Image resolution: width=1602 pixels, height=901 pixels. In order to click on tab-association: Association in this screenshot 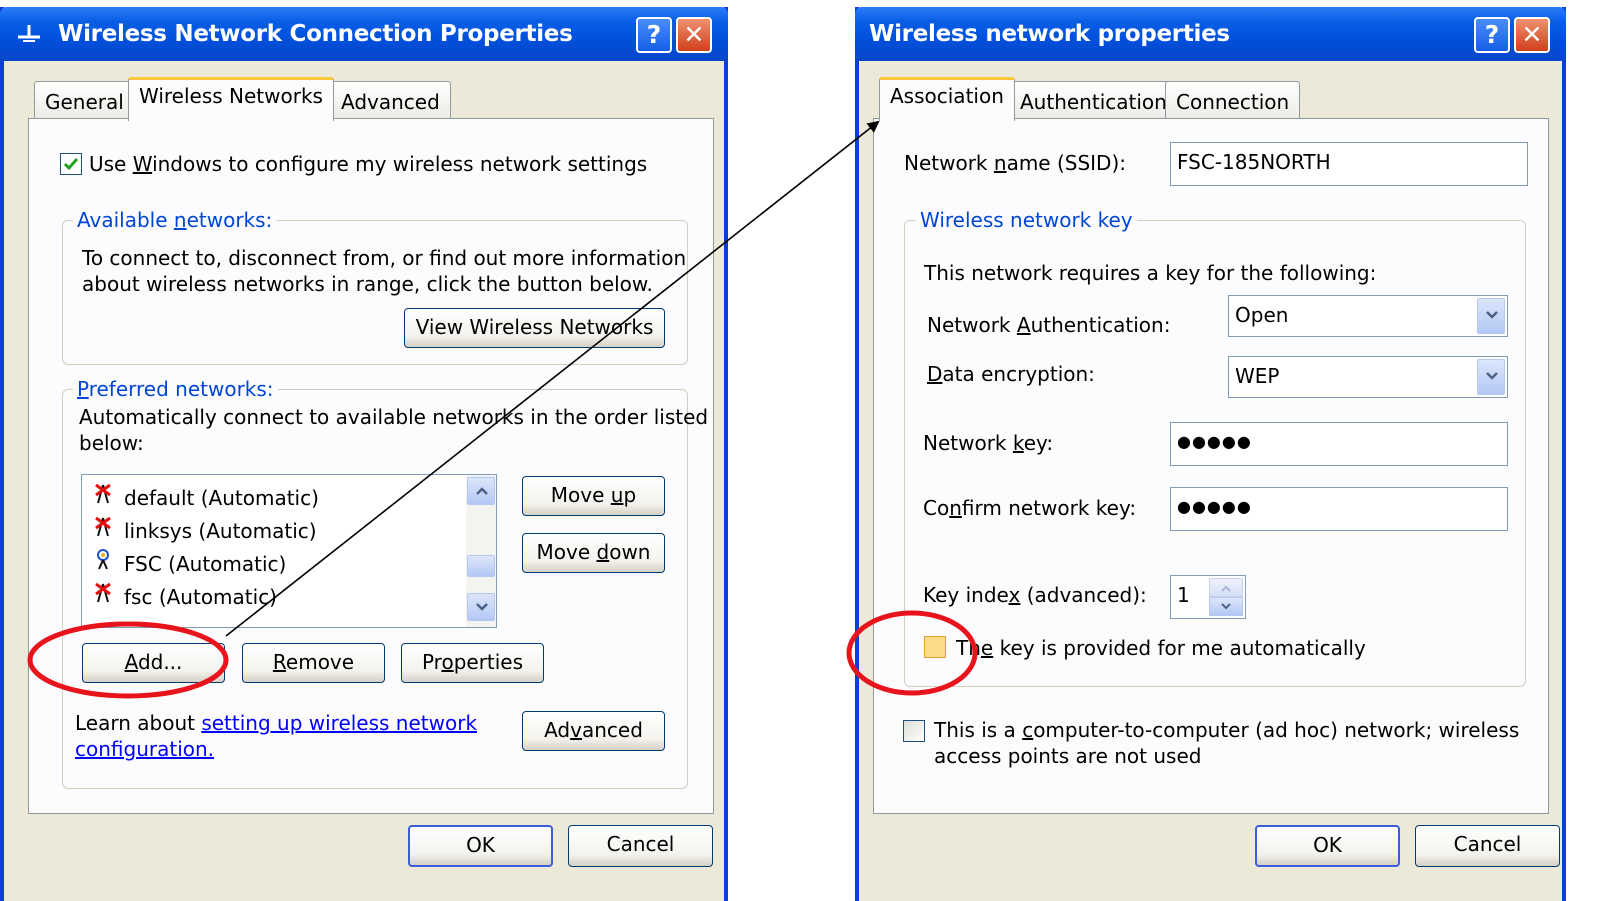, I will do `click(947, 99)`.